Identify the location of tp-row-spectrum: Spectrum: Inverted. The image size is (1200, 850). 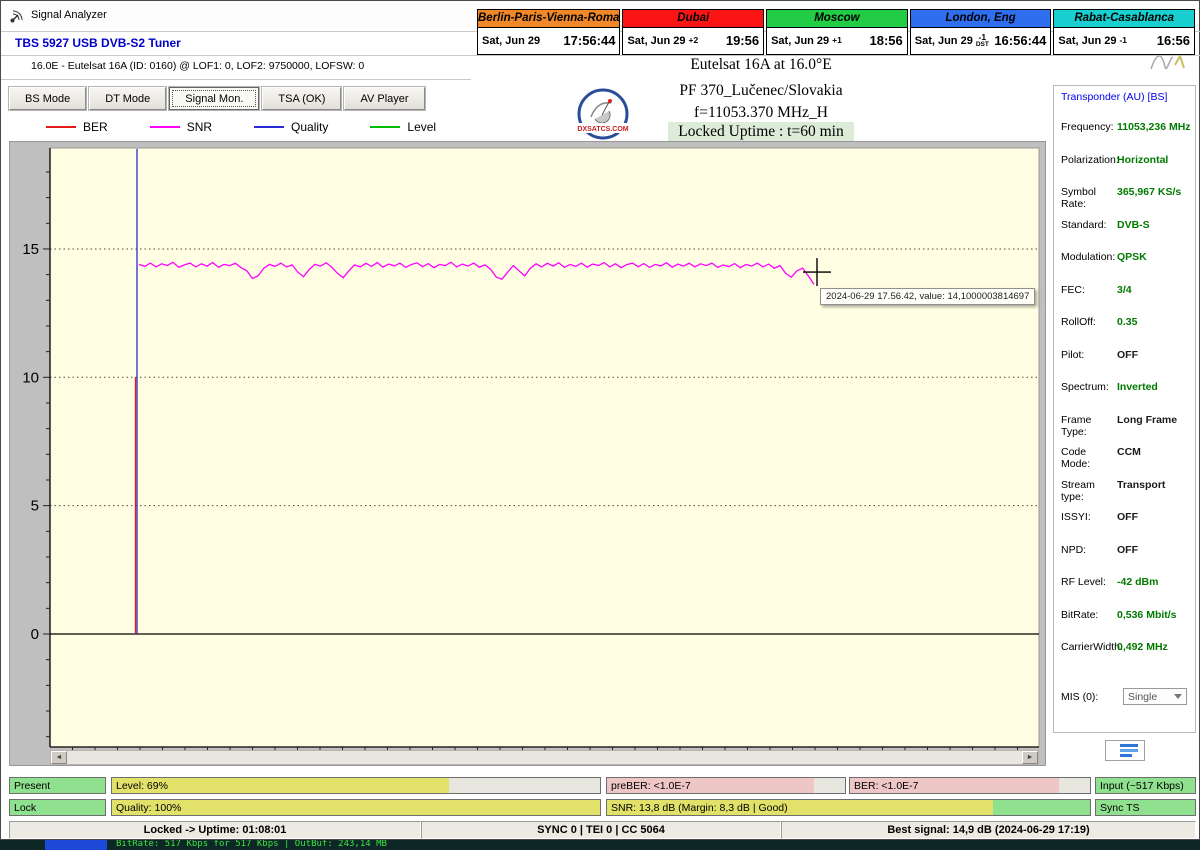
(1126, 394).